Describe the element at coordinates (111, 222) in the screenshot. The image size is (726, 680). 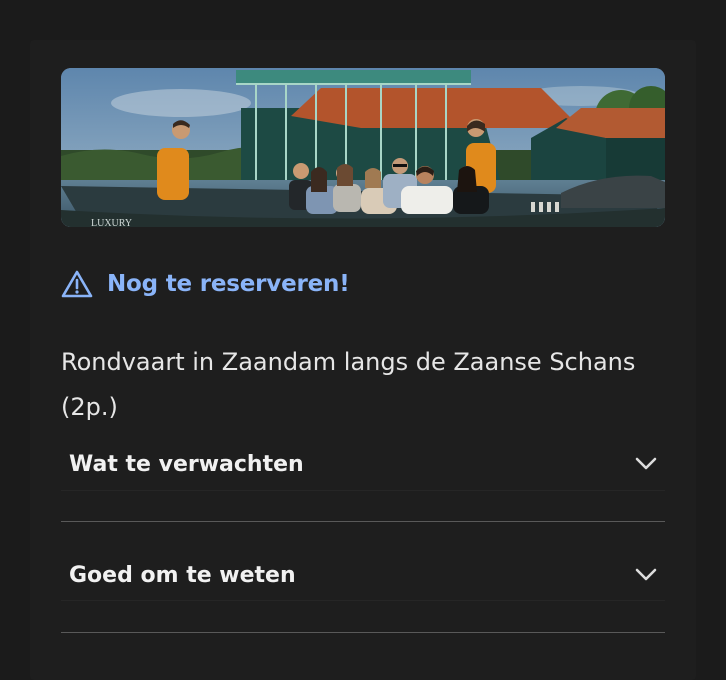
I see `boat-lettering: LUXURY` at that location.